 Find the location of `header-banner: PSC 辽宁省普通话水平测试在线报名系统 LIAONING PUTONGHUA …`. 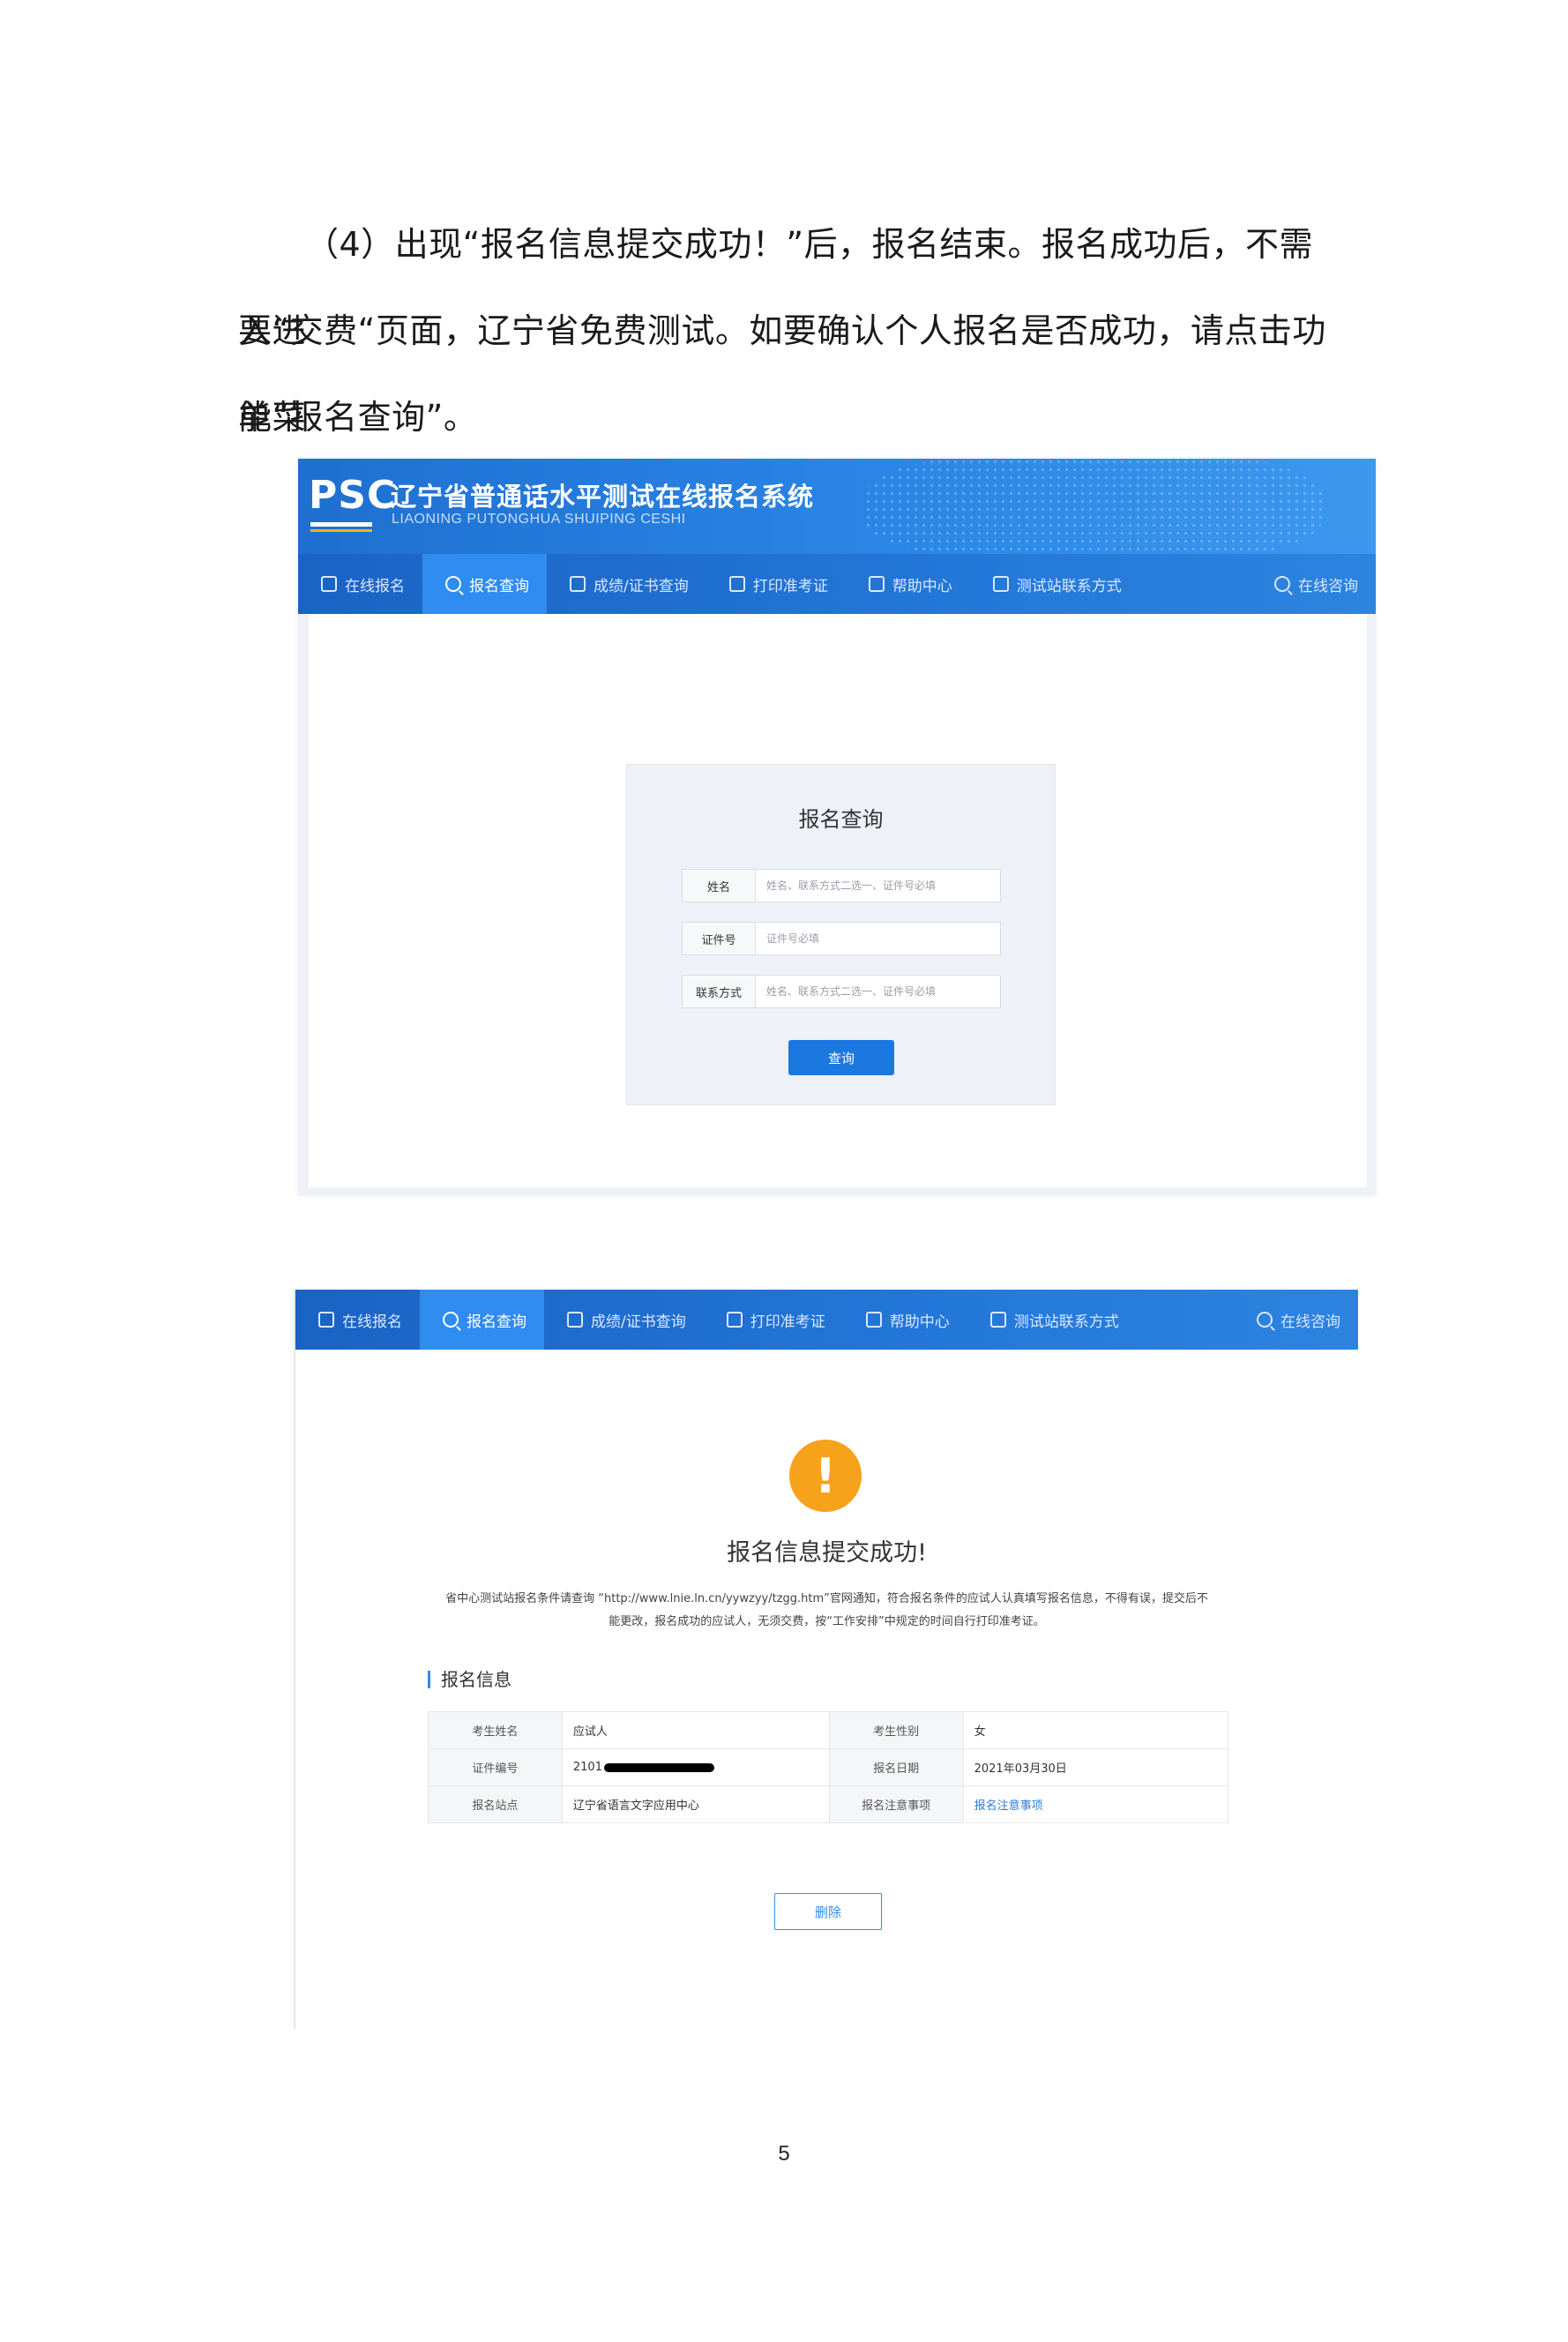

header-banner: PSC 辽宁省普通话水平测试在线报名系统 LIAONING PUTONGHUA … is located at coordinates (837, 506).